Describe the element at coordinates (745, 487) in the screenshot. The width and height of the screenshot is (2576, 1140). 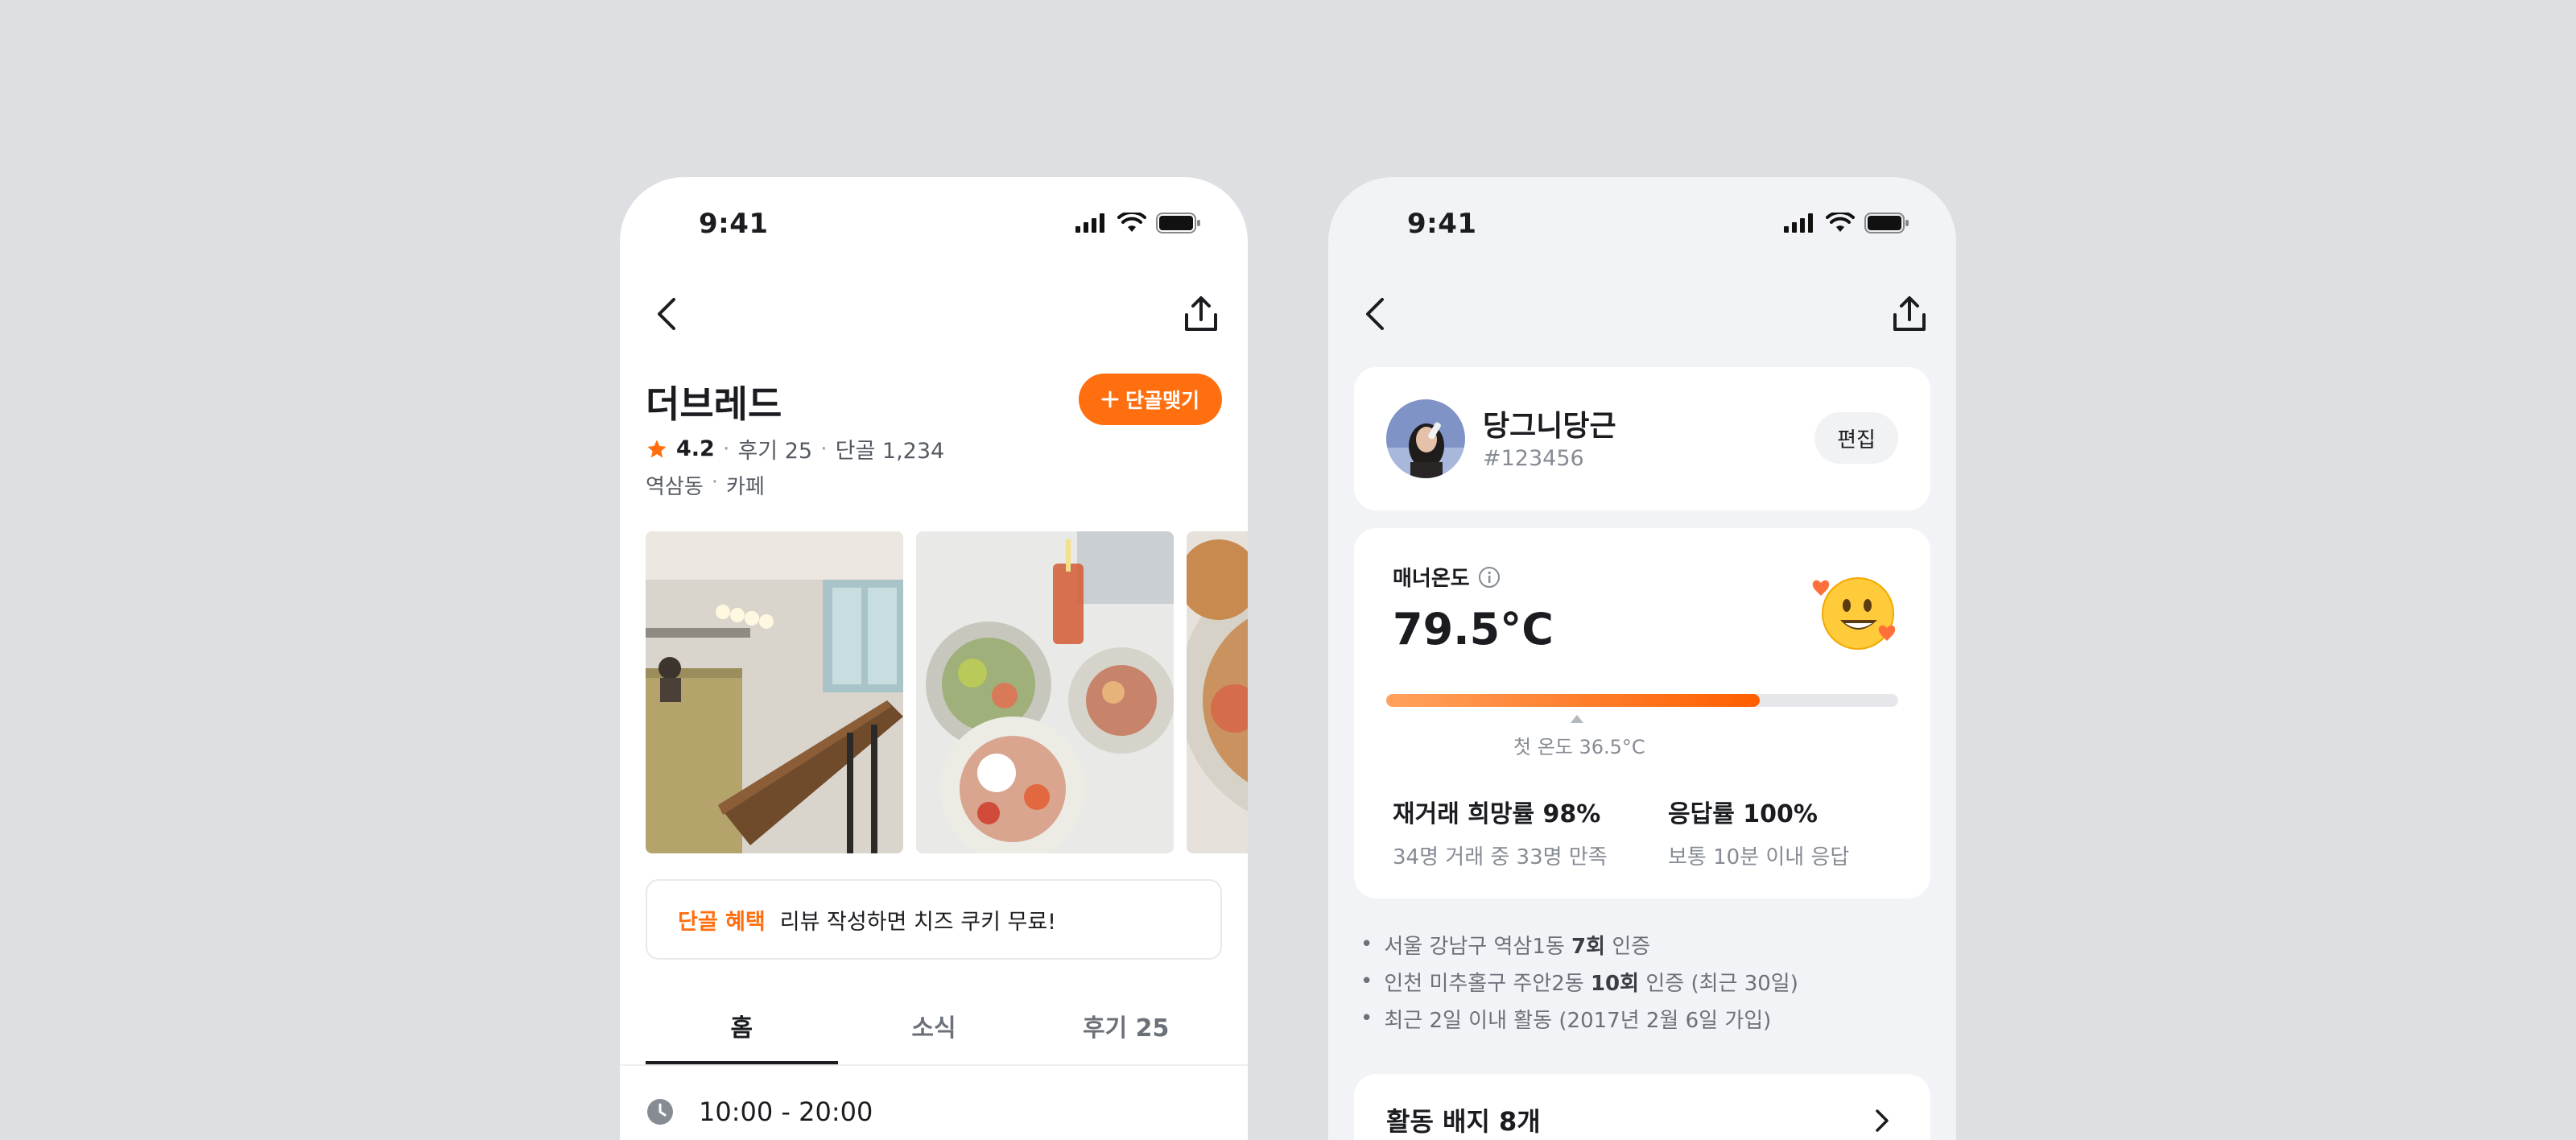
I see `store-category: 카페` at that location.